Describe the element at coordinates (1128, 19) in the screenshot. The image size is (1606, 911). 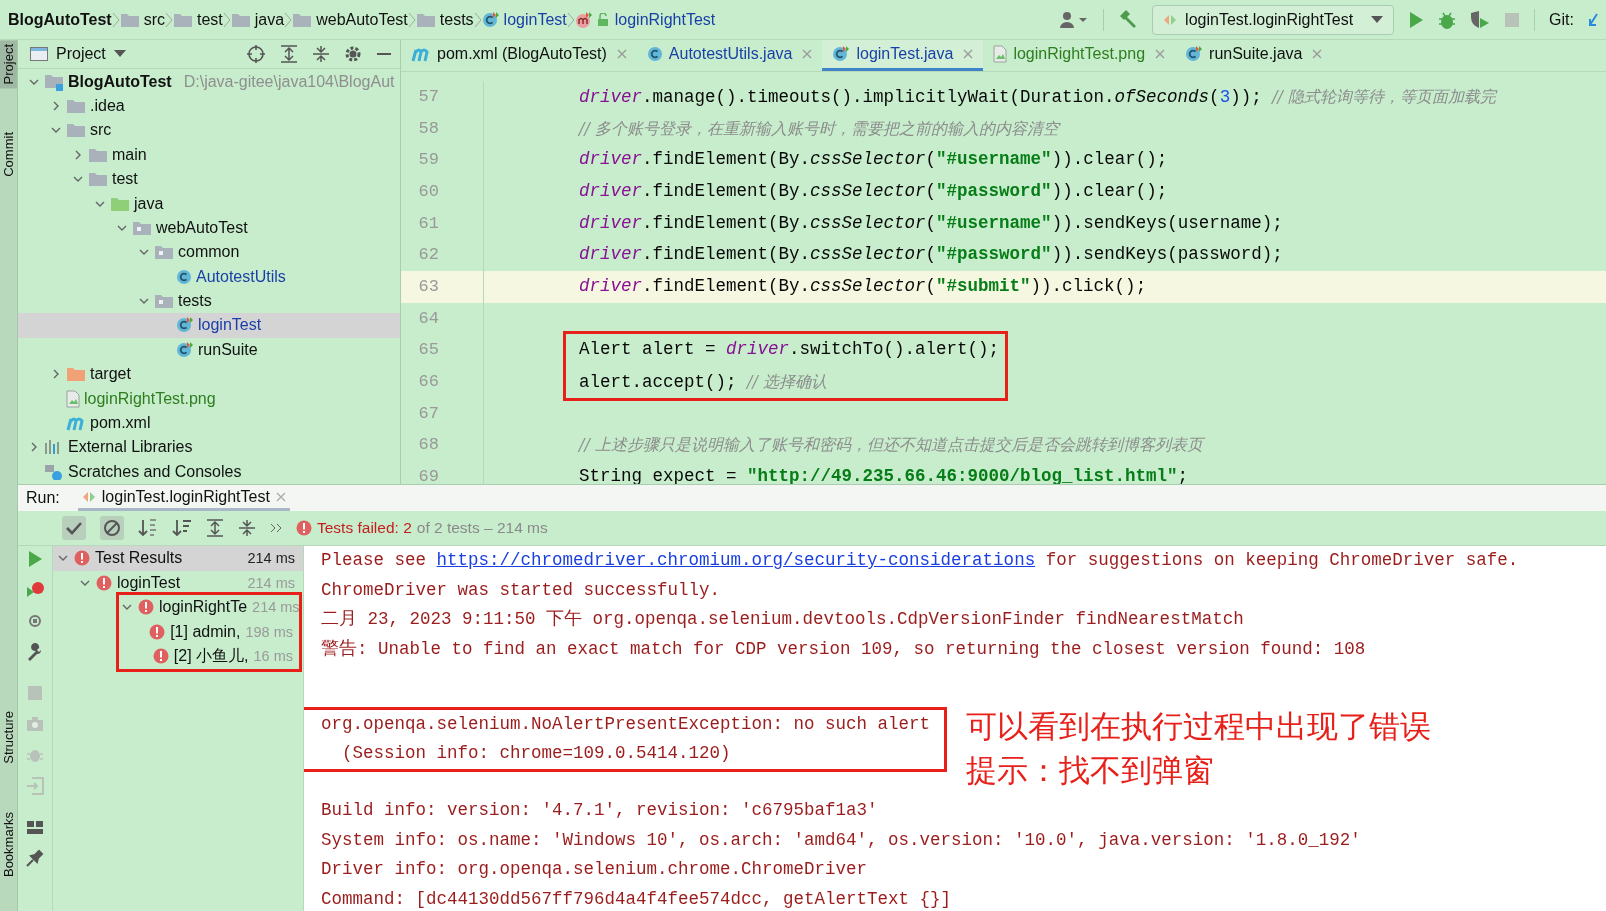
I see `hammer-icon` at that location.